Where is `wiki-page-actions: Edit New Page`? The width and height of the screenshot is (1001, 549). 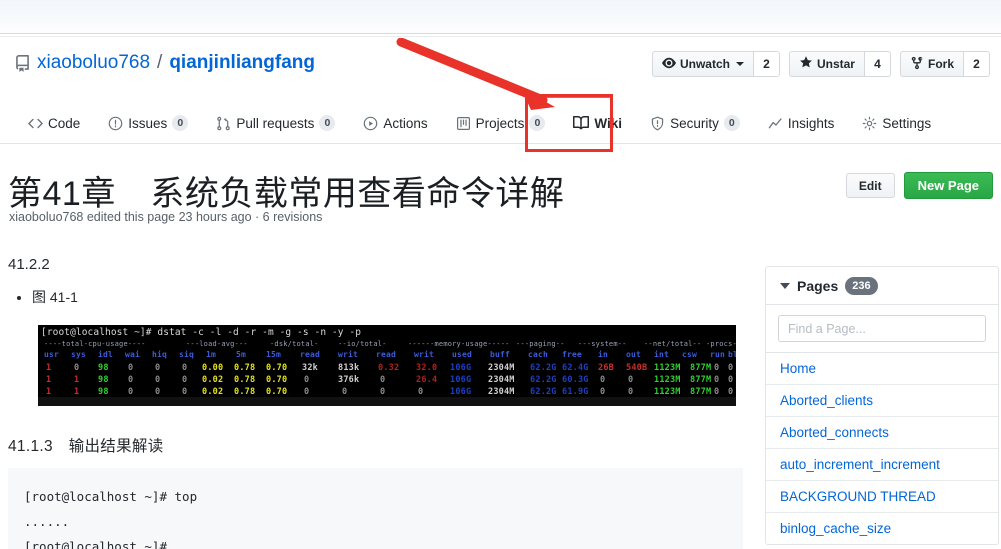 wiki-page-actions: Edit New Page is located at coordinates (919, 185).